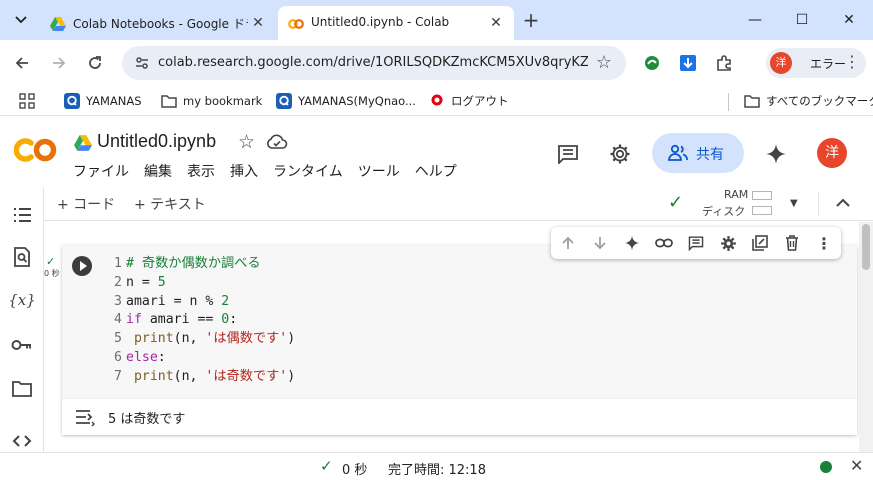  Describe the element at coordinates (205, 339) in the screenshot. I see `code-line: 5 print(n, 'は偶数です')` at that location.